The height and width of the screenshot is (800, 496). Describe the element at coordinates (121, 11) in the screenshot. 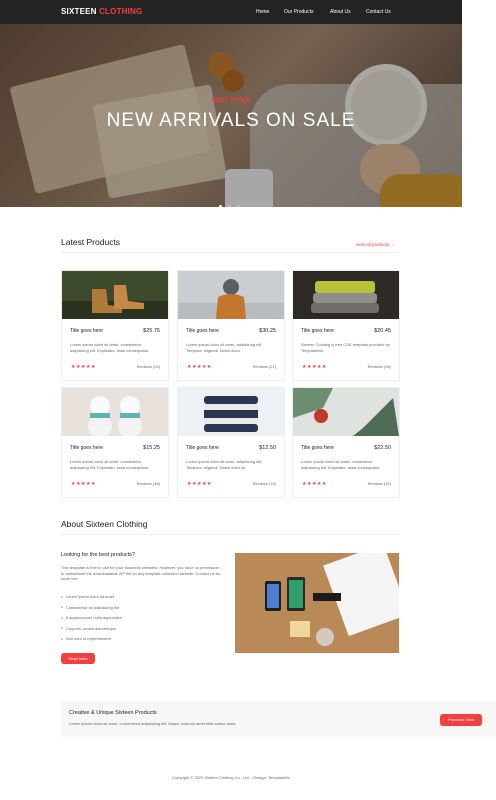

I see `logo-accent-text: CLOTHING` at that location.